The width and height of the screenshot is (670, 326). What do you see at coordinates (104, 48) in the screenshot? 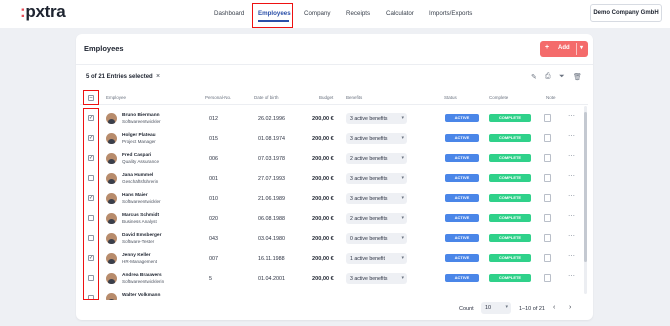
I see `page-title: Employees` at bounding box center [104, 48].